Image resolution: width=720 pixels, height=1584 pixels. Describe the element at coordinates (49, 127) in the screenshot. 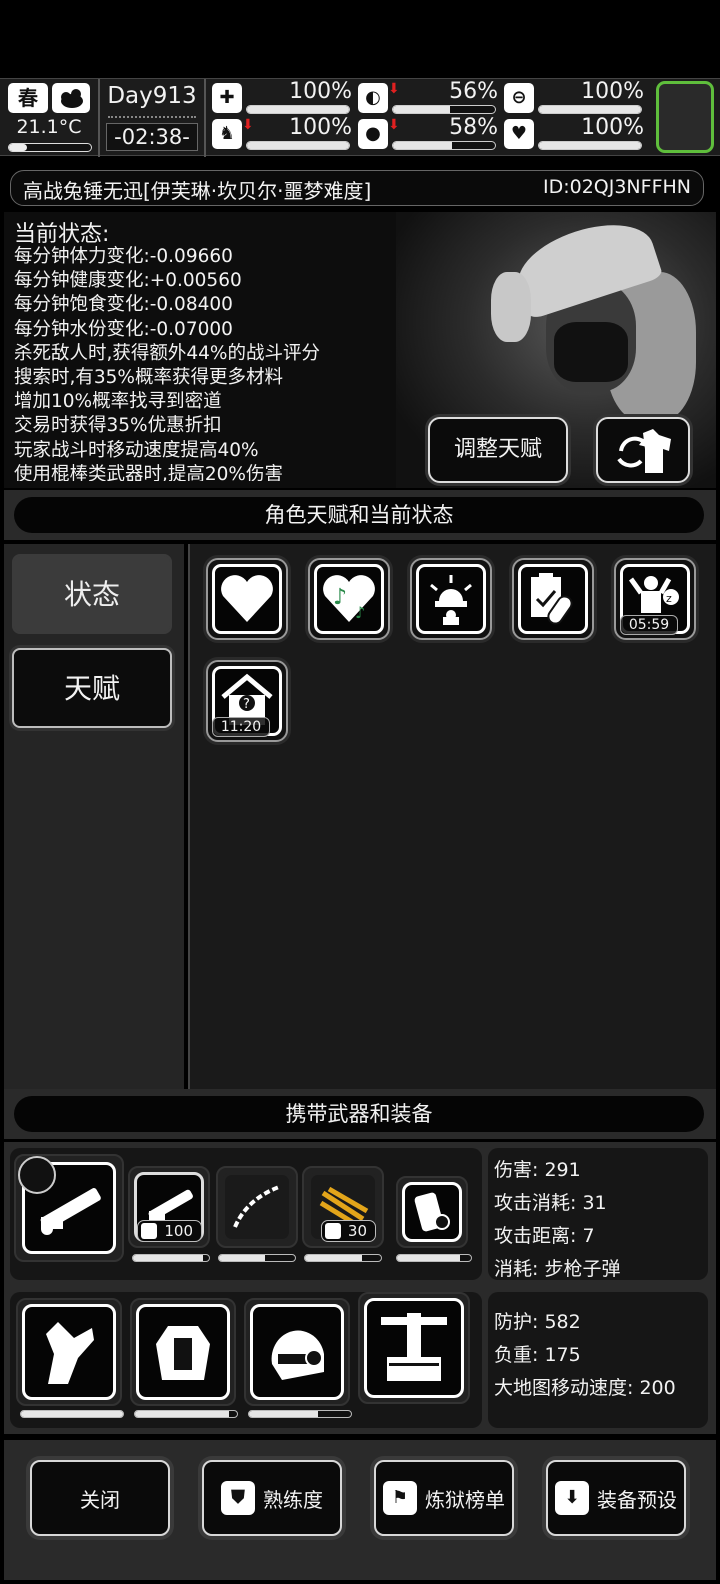

I see `temperature-value: 21.1°C` at that location.